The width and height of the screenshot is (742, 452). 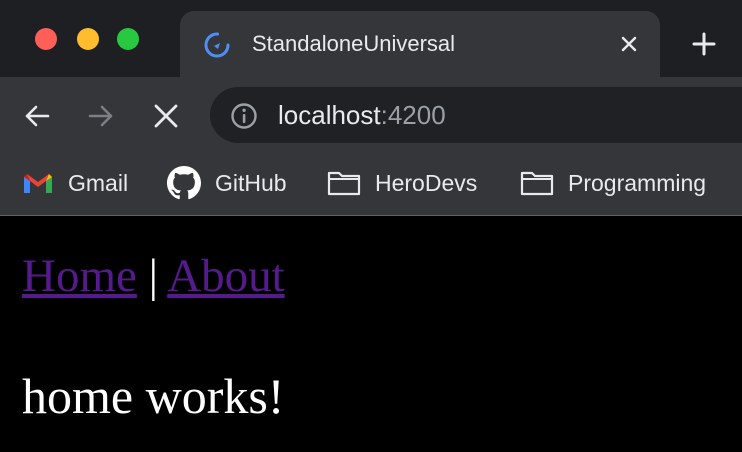 I want to click on window-close-button, so click(x=46, y=39).